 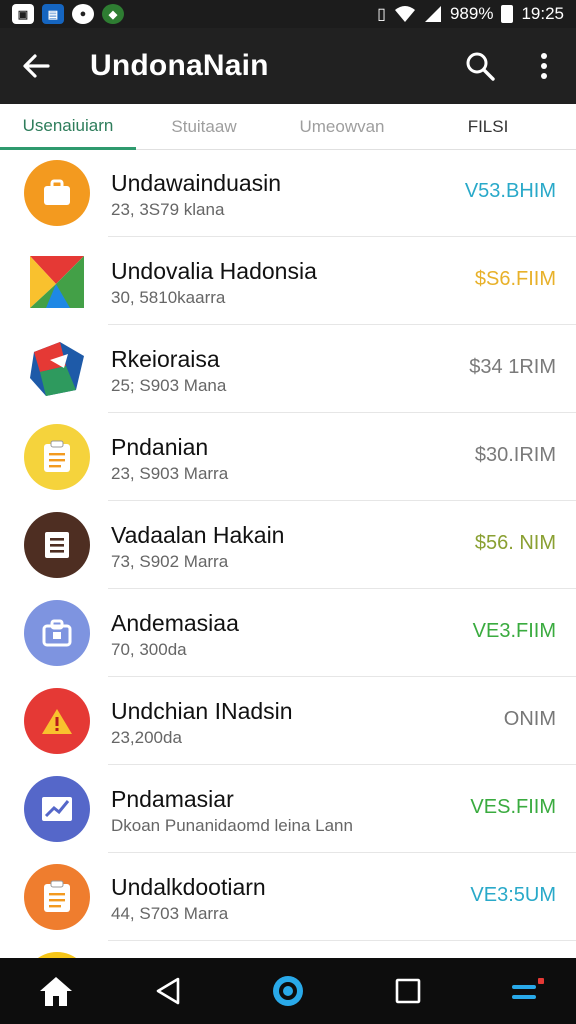 What do you see at coordinates (56, 991) in the screenshot?
I see `home-icon` at bounding box center [56, 991].